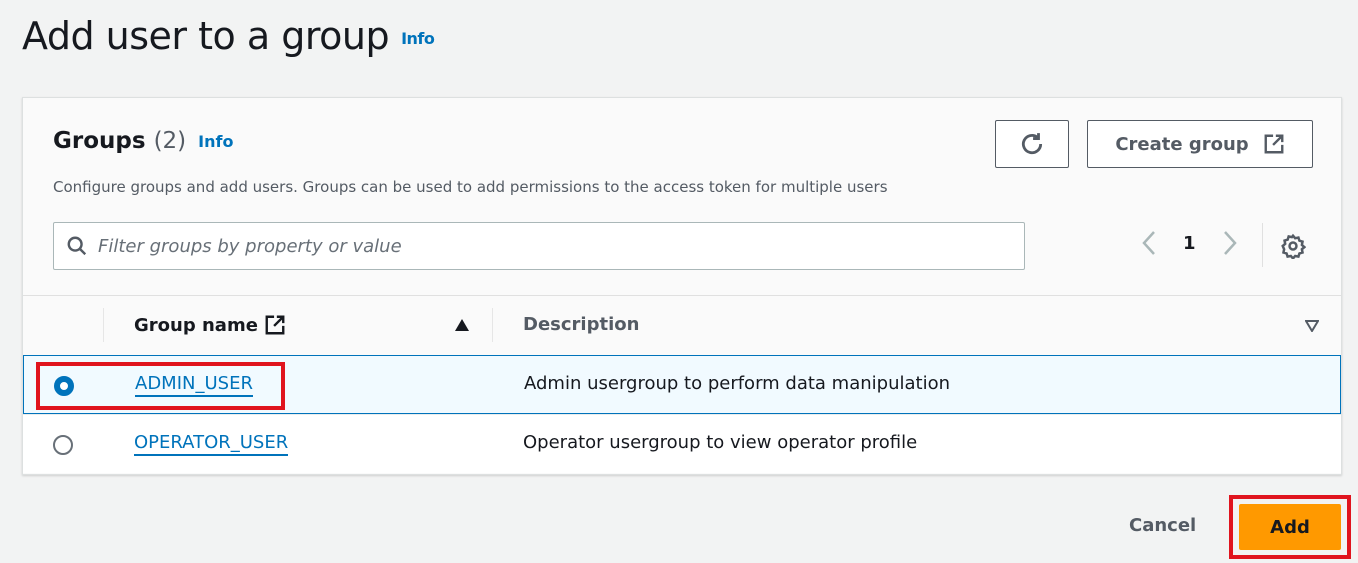 This screenshot has width=1358, height=563. I want to click on groups-count: (2), so click(170, 141).